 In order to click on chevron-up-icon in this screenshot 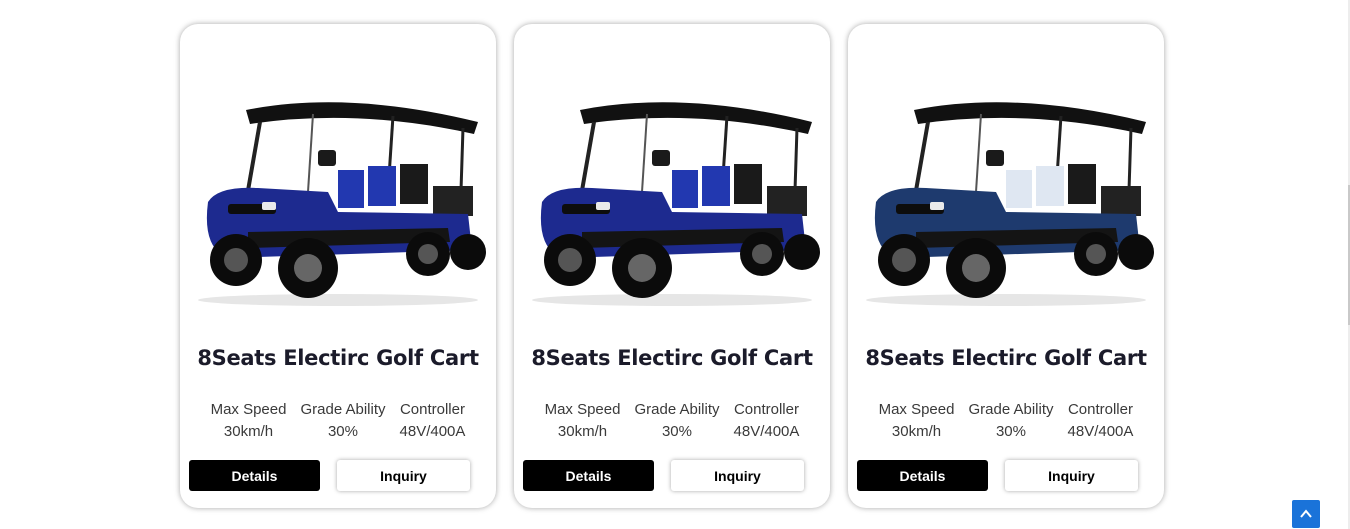, I will do `click(1306, 513)`.